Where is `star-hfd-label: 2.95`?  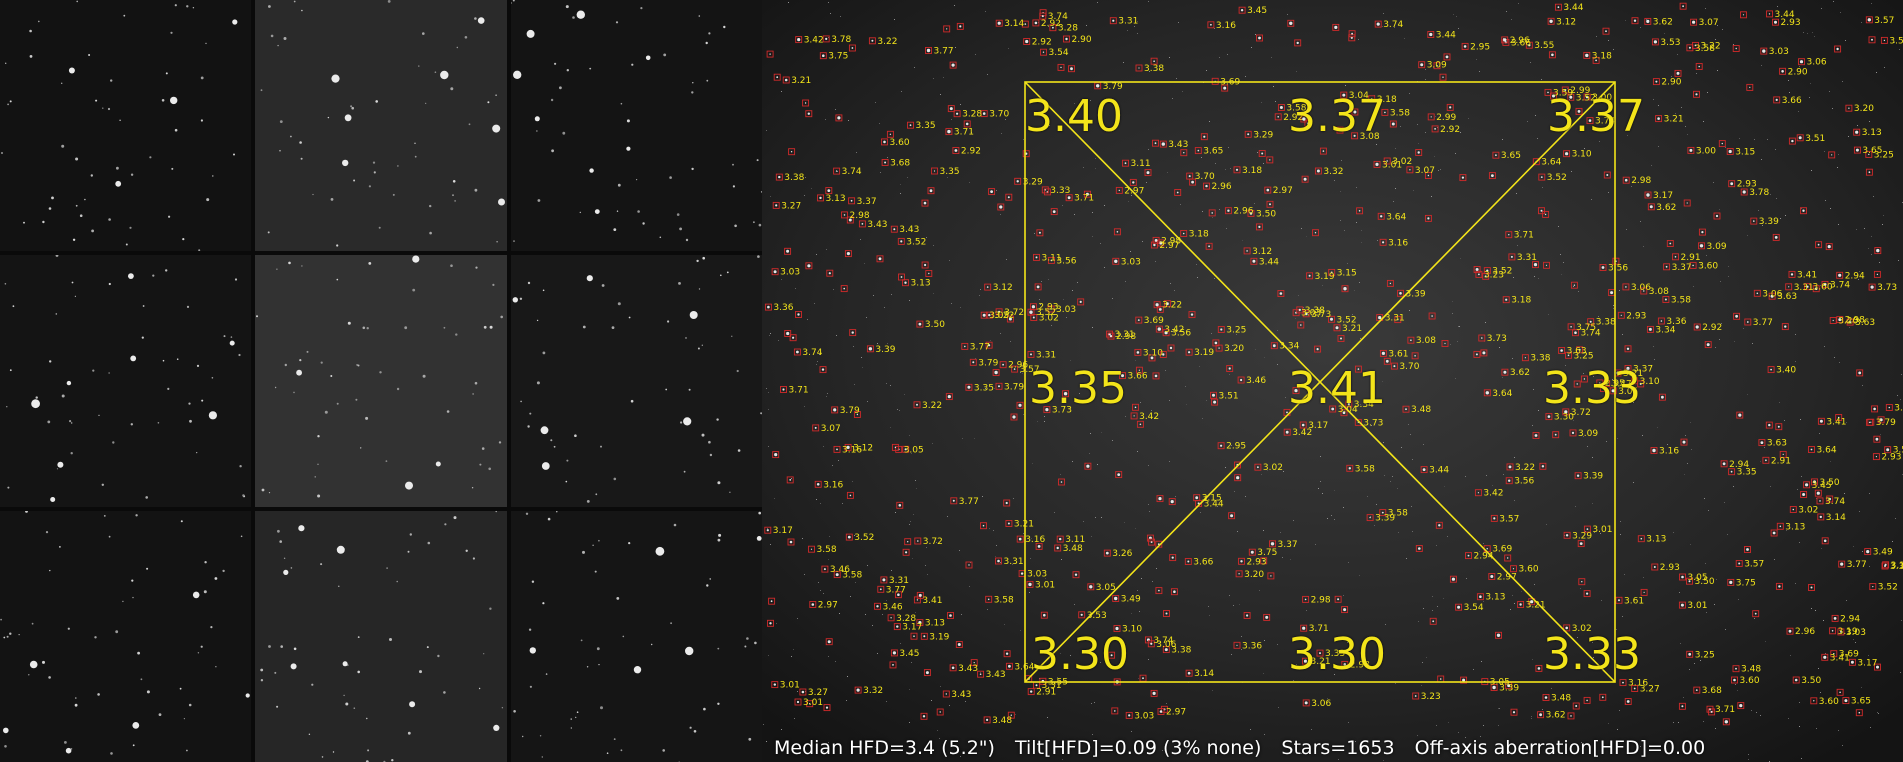 star-hfd-label: 2.95 is located at coordinates (1236, 447).